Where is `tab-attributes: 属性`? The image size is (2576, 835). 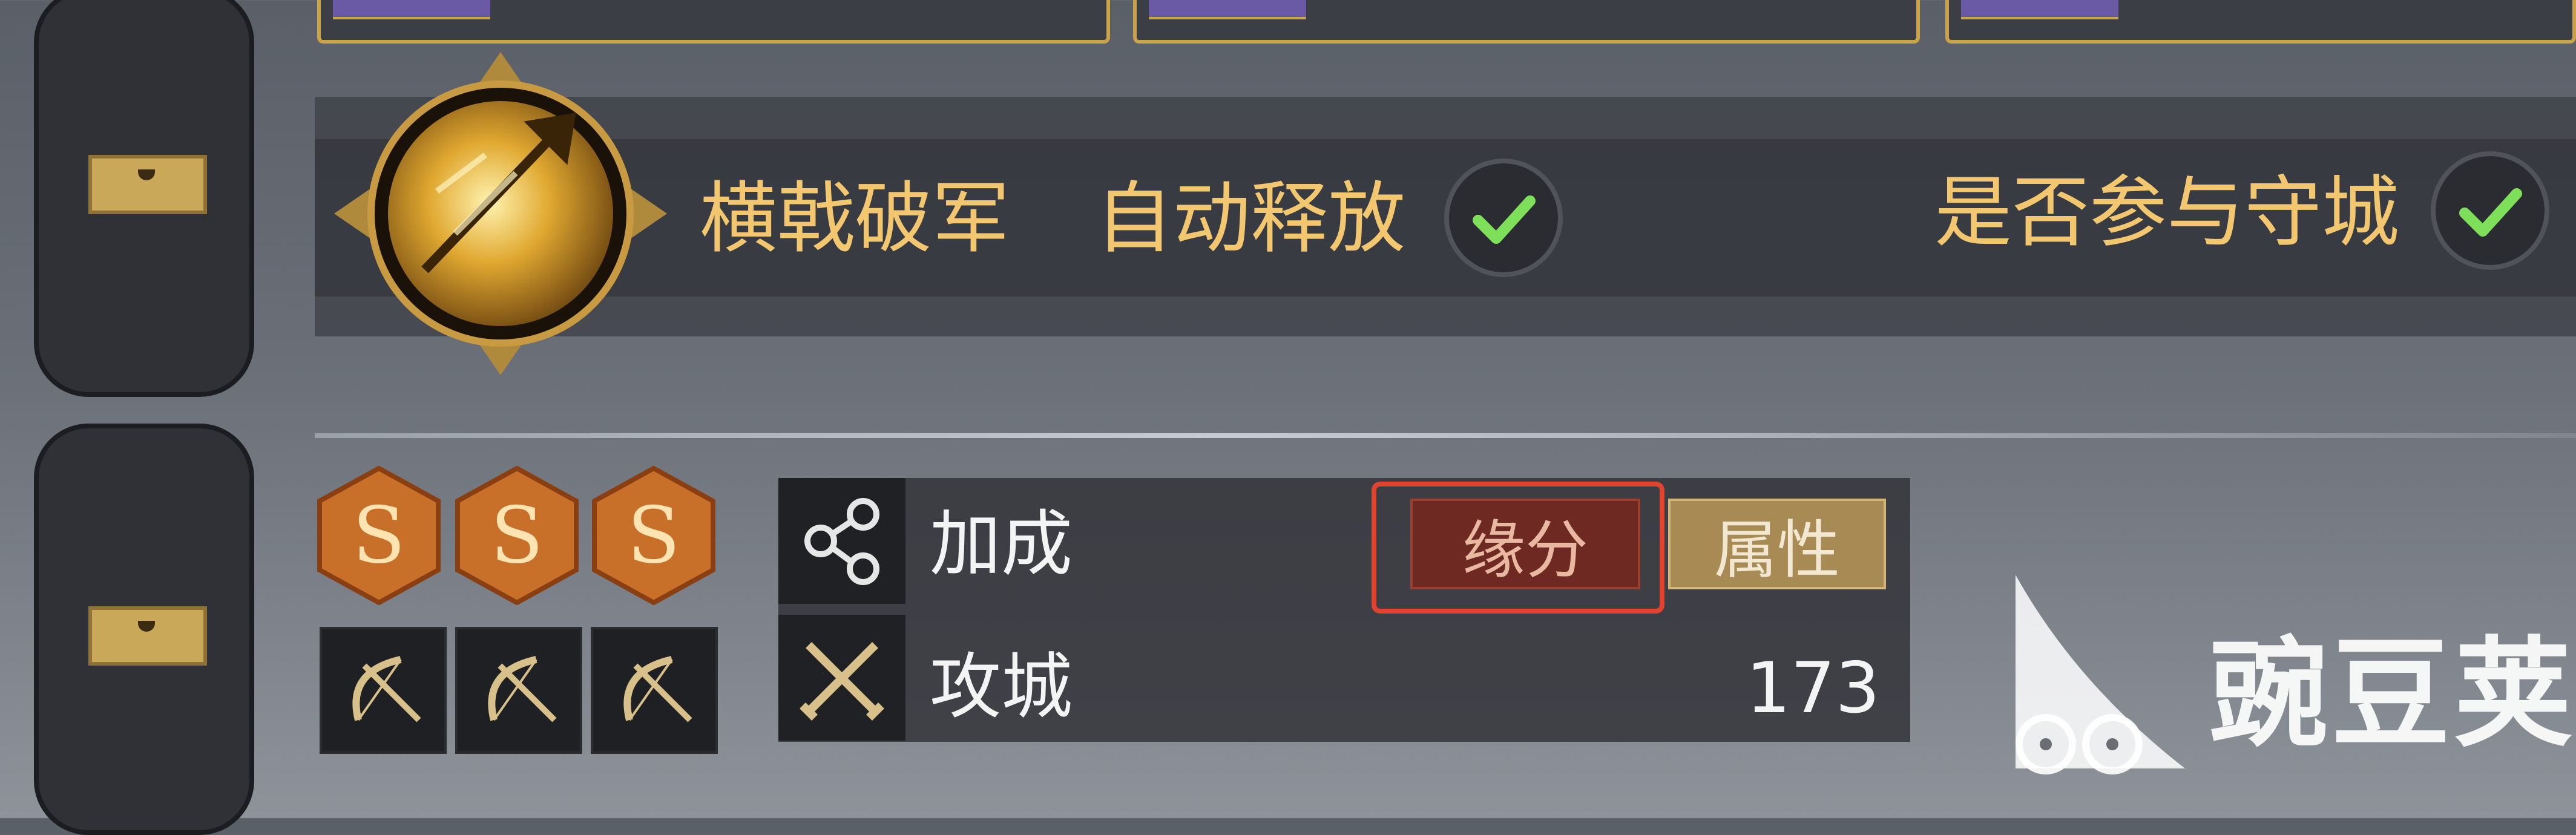 tab-attributes: 属性 is located at coordinates (1777, 544).